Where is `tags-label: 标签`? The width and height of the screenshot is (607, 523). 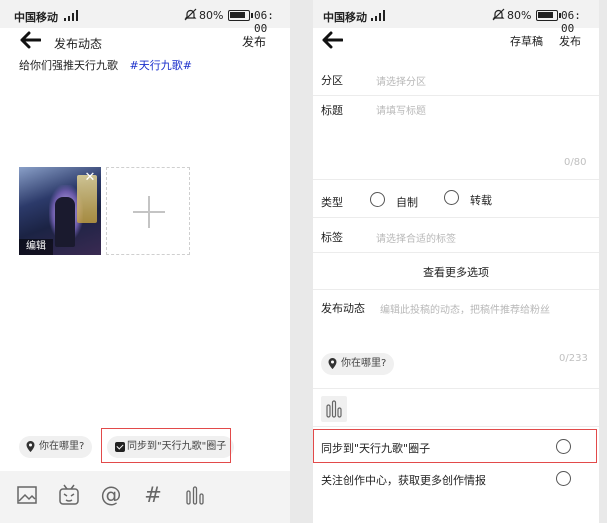 tags-label: 标签 is located at coordinates (332, 237).